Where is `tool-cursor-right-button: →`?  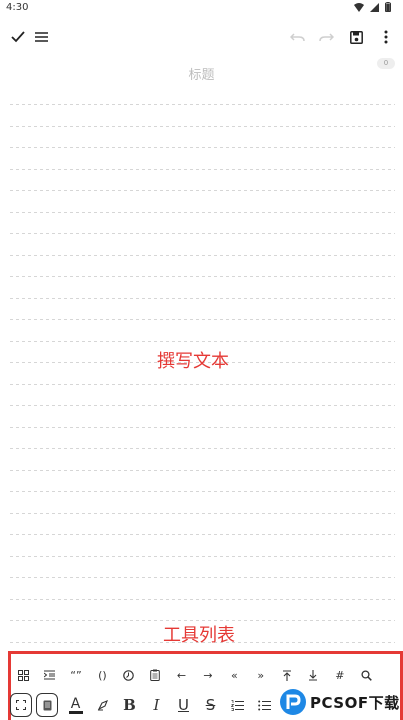 tool-cursor-right-button: → is located at coordinates (208, 675).